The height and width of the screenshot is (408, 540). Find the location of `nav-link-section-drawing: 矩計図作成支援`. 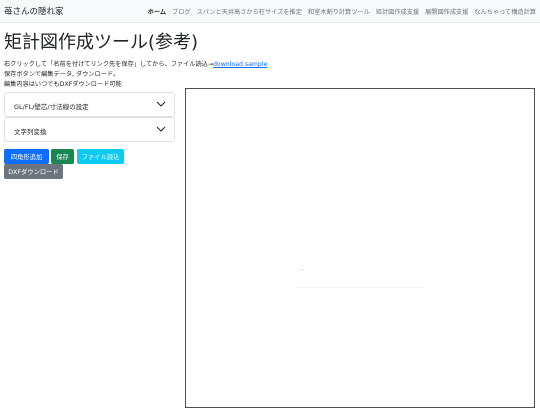

nav-link-section-drawing: 矩計図作成支援 is located at coordinates (397, 11).